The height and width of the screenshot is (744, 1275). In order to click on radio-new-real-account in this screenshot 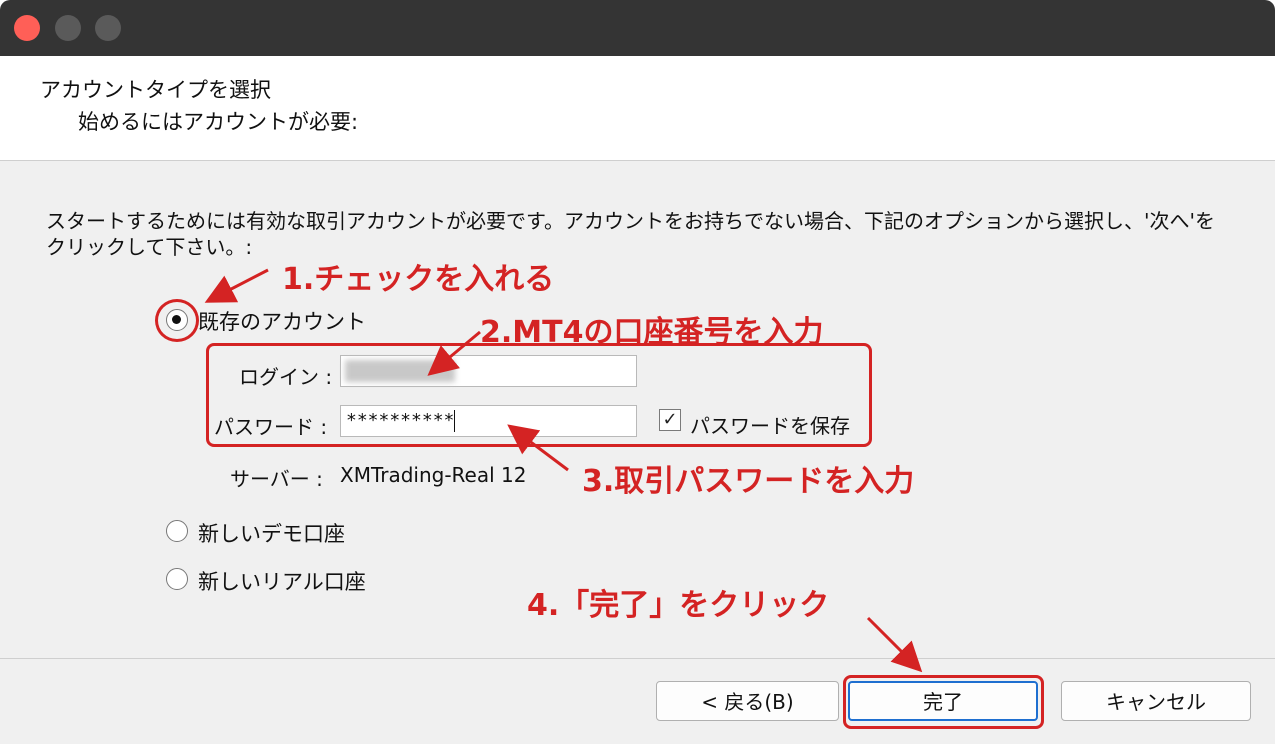, I will do `click(177, 579)`.